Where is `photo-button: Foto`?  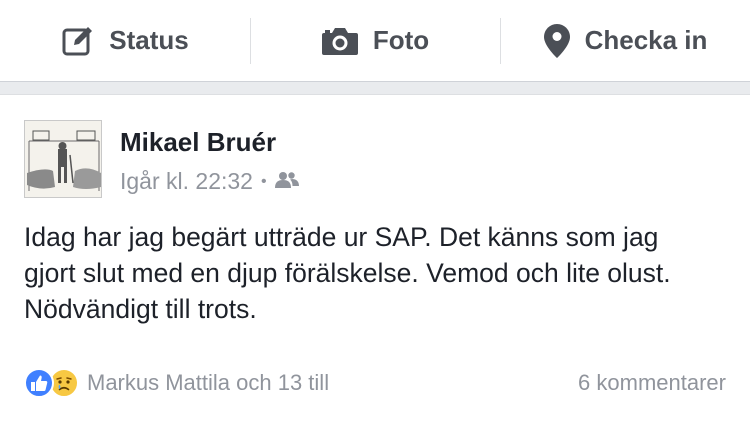 photo-button: Foto is located at coordinates (375, 40).